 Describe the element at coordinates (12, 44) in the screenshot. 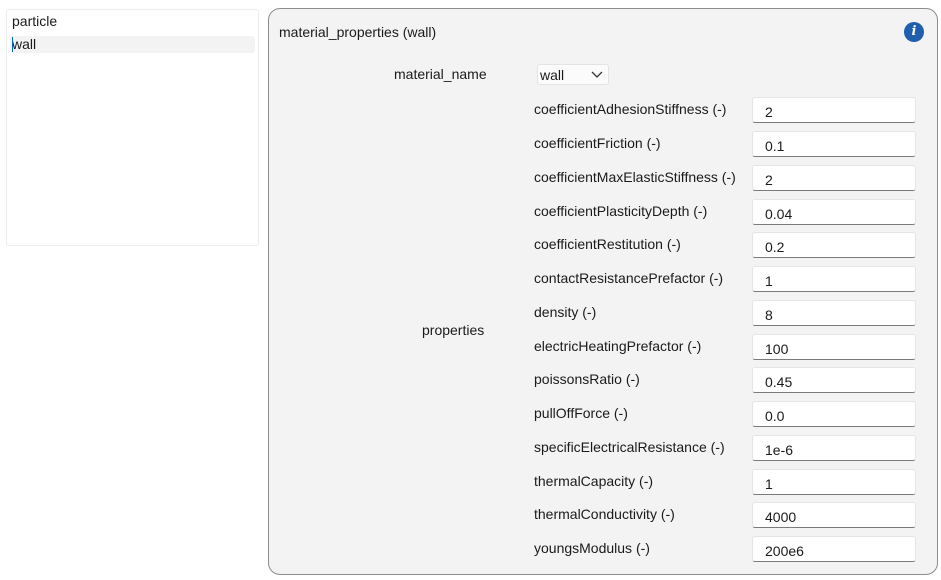

I see `text-caret` at that location.